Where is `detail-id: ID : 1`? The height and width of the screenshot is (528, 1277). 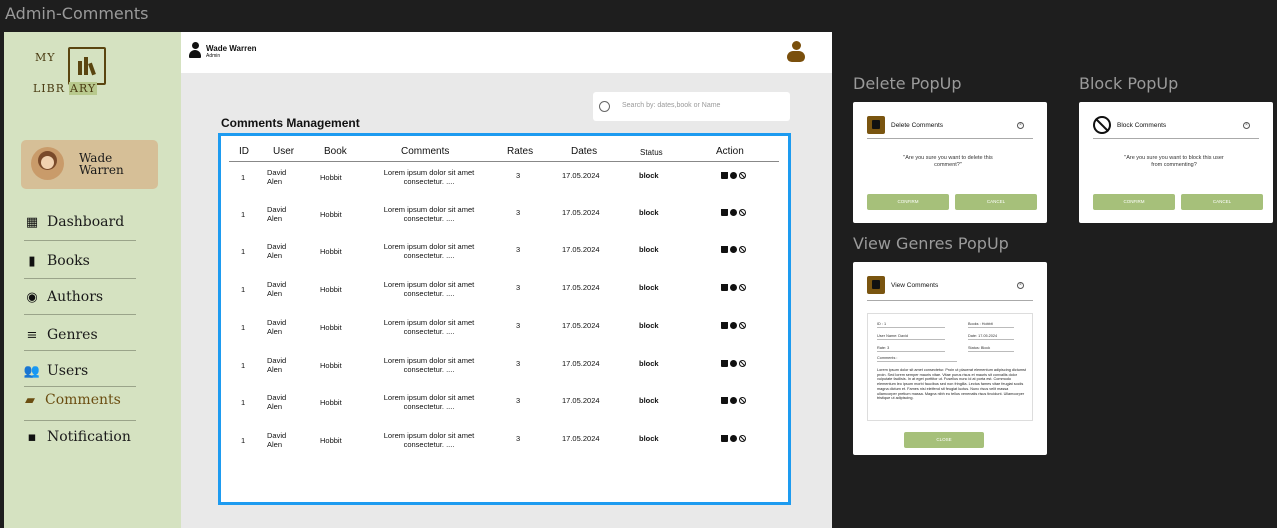
detail-id: ID : 1 is located at coordinates (911, 325).